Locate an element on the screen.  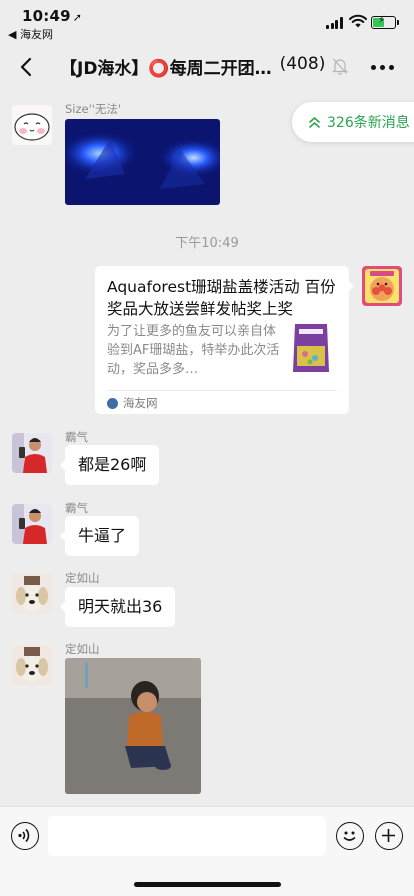
message-timestamp: 下午10:49 is located at coordinates (207, 243).